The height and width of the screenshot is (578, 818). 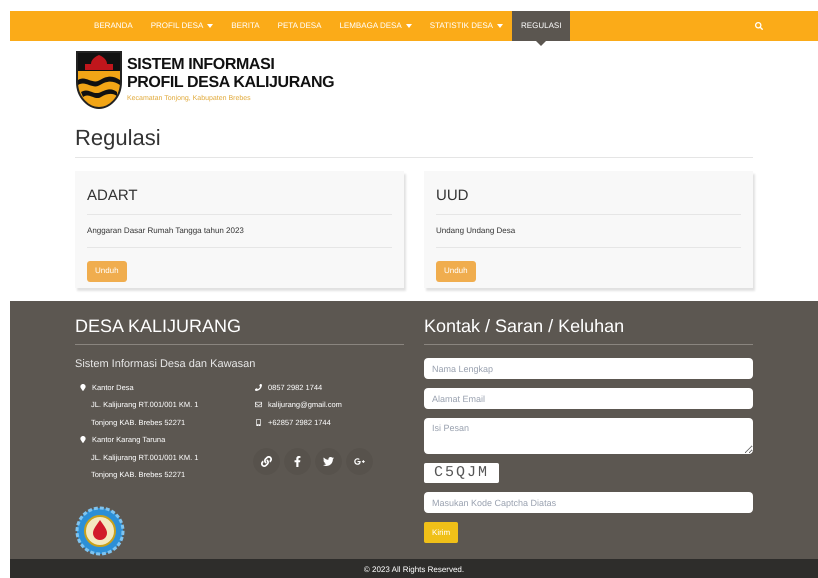 What do you see at coordinates (588, 398) in the screenshot?
I see `input-field: Alamat Email` at bounding box center [588, 398].